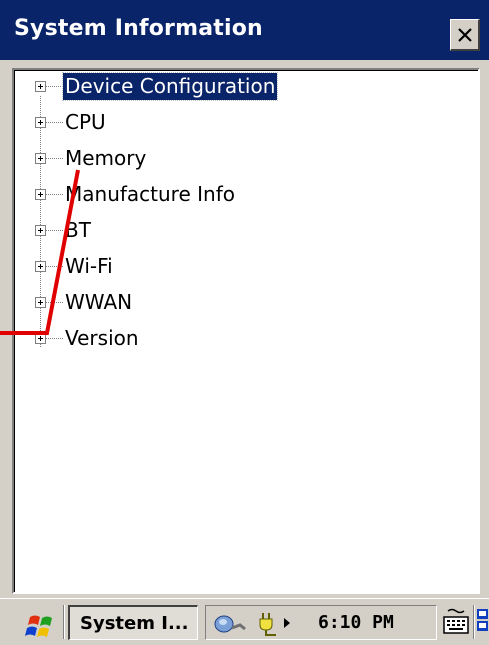 Image resolution: width=489 pixels, height=645 pixels. I want to click on close-icon, so click(465, 35).